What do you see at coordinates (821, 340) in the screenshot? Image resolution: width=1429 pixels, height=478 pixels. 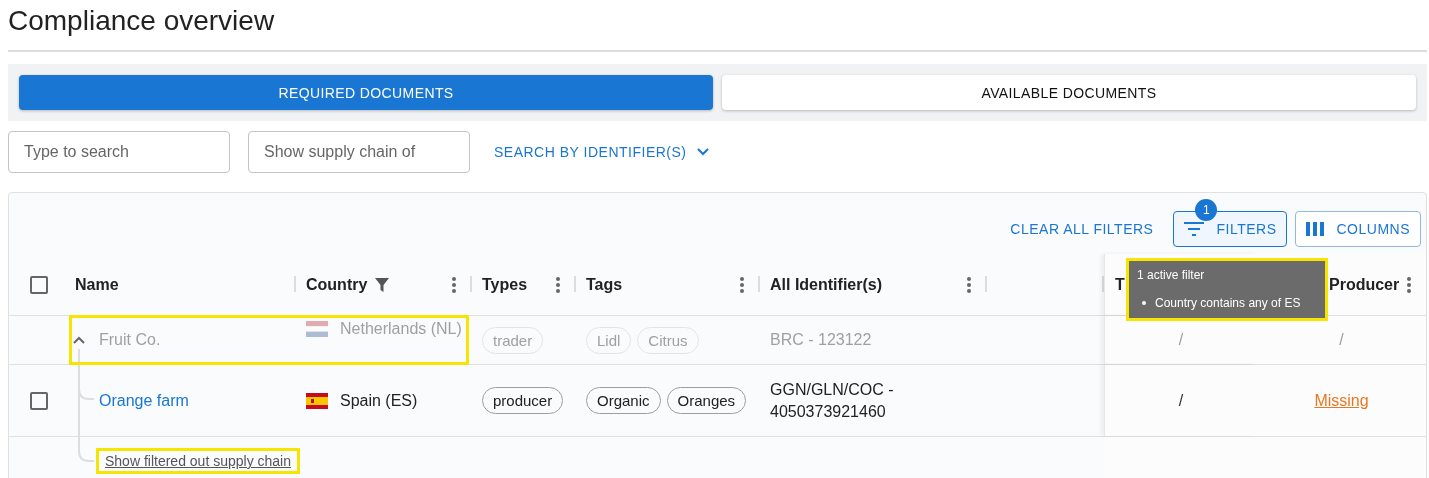 I see `identifier-text: BRC - 123122` at bounding box center [821, 340].